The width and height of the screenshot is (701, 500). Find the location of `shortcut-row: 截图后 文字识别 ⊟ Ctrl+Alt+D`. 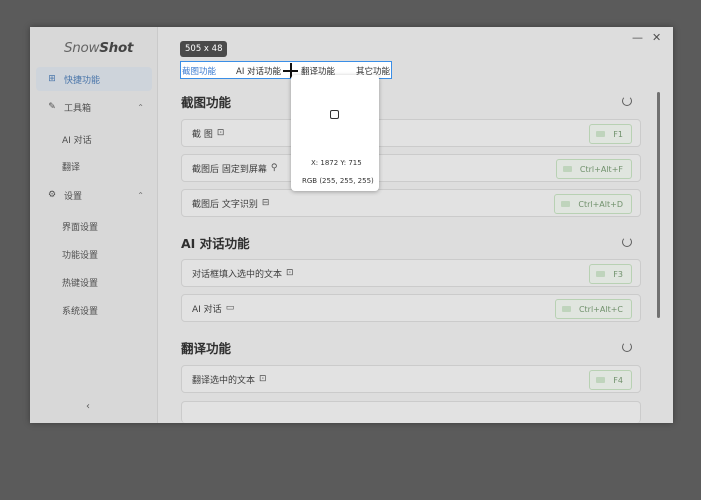

shortcut-row: 截图后 文字识别 ⊟ Ctrl+Alt+D is located at coordinates (411, 203).